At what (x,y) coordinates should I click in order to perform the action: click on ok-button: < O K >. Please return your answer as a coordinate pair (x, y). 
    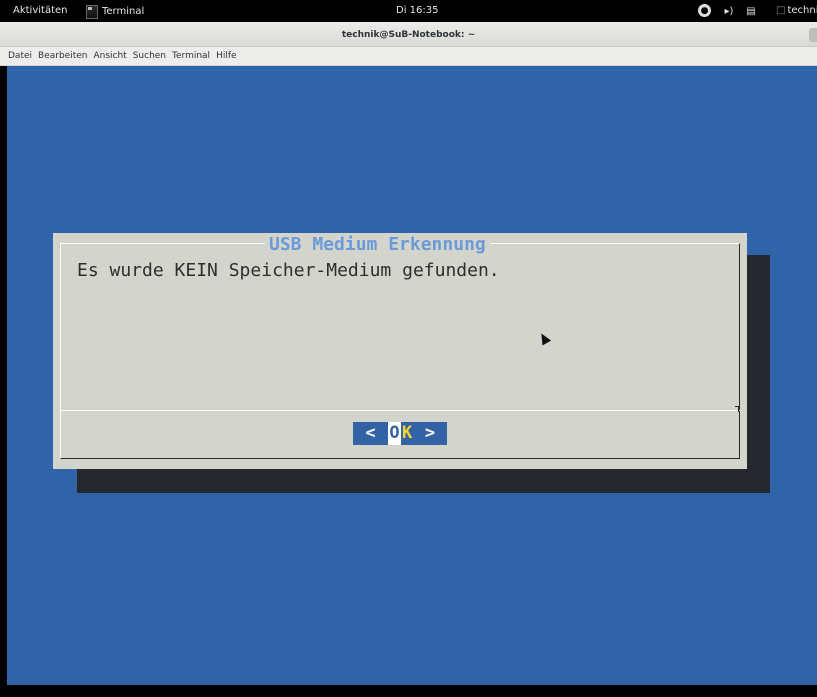
    Looking at the image, I should click on (400, 433).